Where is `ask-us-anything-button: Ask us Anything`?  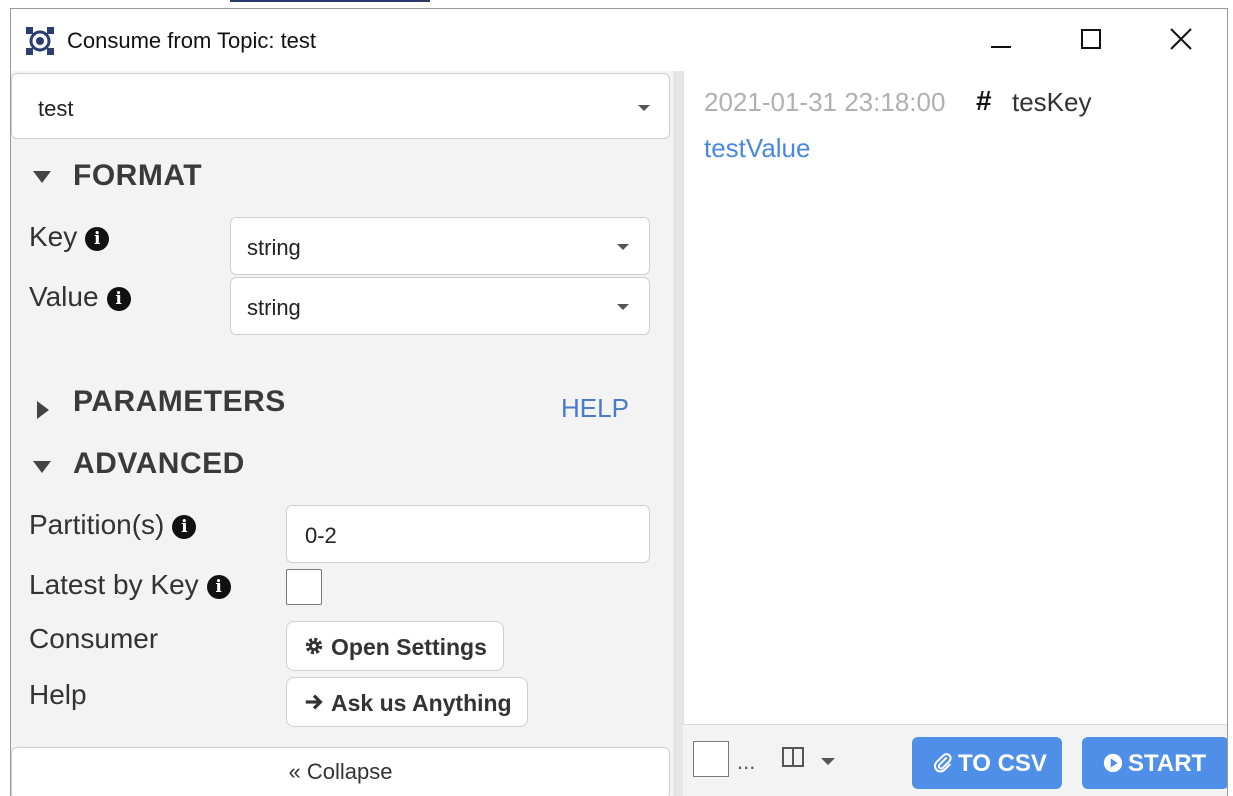
ask-us-anything-button: Ask us Anything is located at coordinates (407, 702).